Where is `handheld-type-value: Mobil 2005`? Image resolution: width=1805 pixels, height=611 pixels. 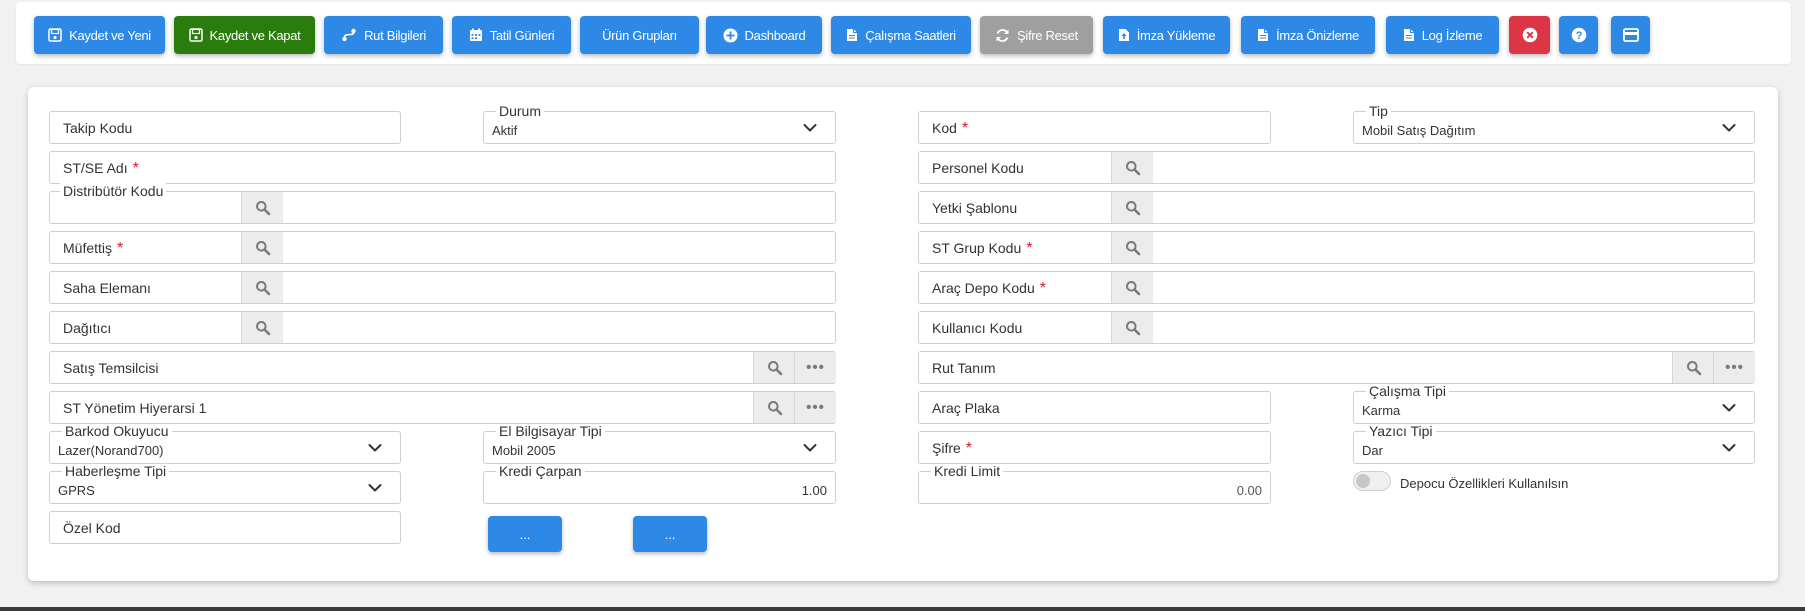
handheld-type-value: Mobil 2005 is located at coordinates (524, 450).